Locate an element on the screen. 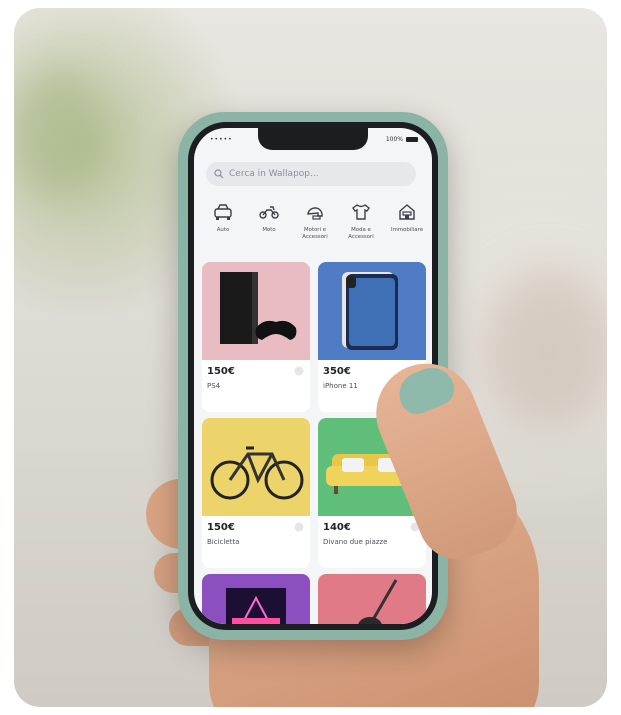 This screenshot has height=715, width=621. search-icon is located at coordinates (219, 174).